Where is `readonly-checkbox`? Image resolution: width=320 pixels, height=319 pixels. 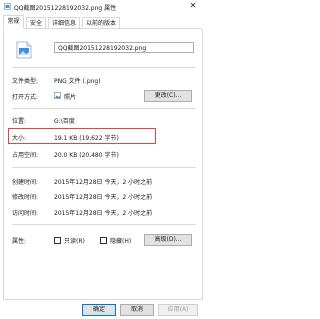 readonly-checkbox is located at coordinates (57, 240).